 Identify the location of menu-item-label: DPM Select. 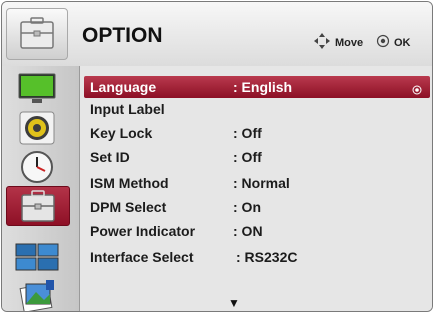
(128, 207).